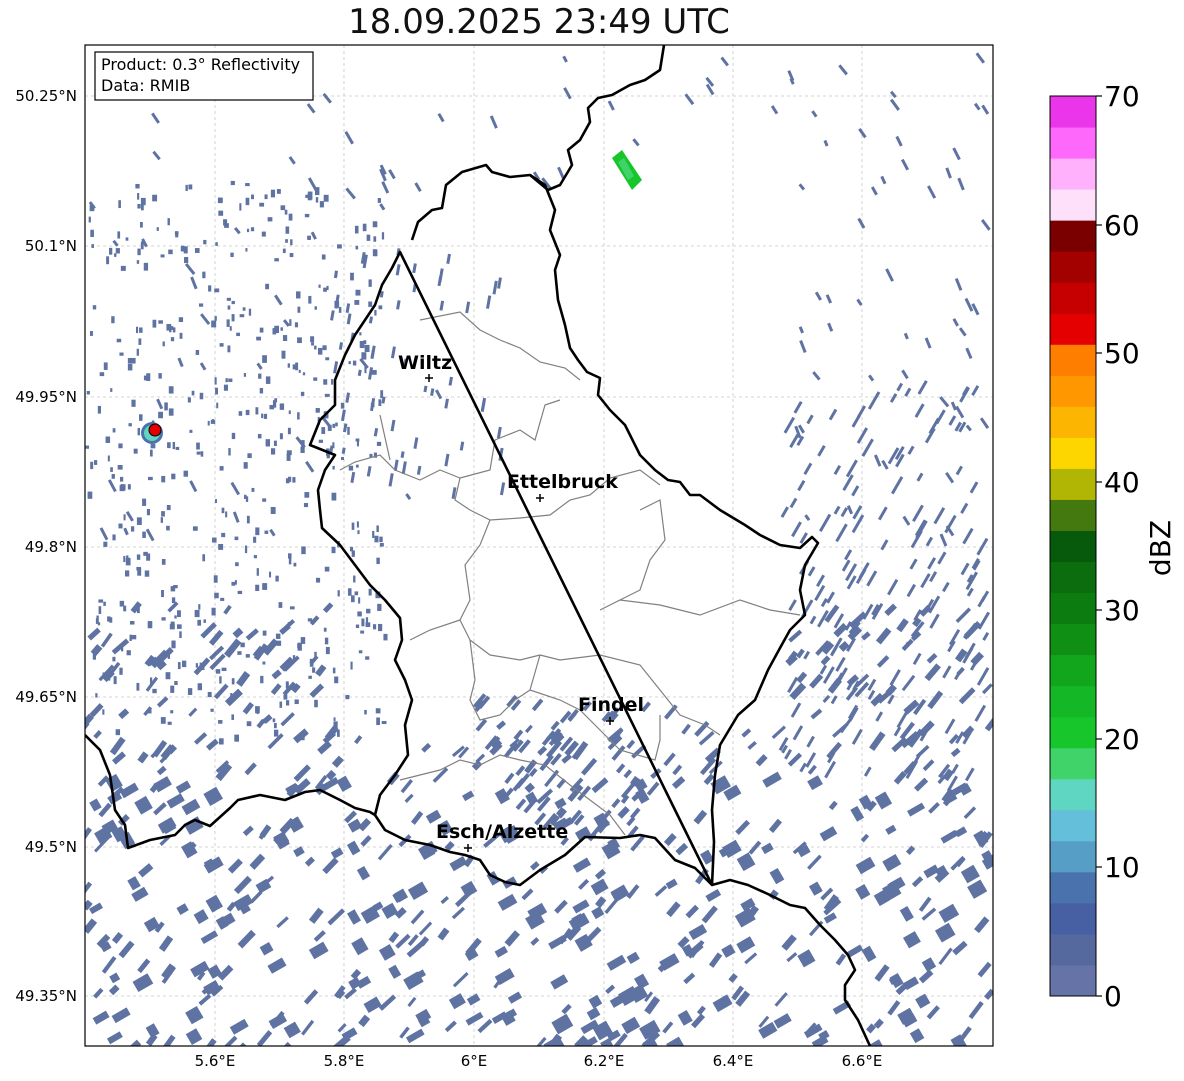 This screenshot has height=1081, width=1184. Describe the element at coordinates (145, 85) in the screenshot. I see `data-source-label: Data: RMIB` at that location.